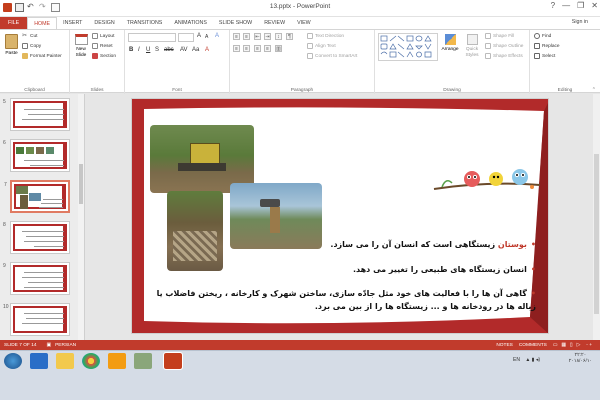 The image size is (600, 400). Describe the element at coordinates (504, 56) in the screenshot. I see `shape-effects-button: Shape Effects` at that location.